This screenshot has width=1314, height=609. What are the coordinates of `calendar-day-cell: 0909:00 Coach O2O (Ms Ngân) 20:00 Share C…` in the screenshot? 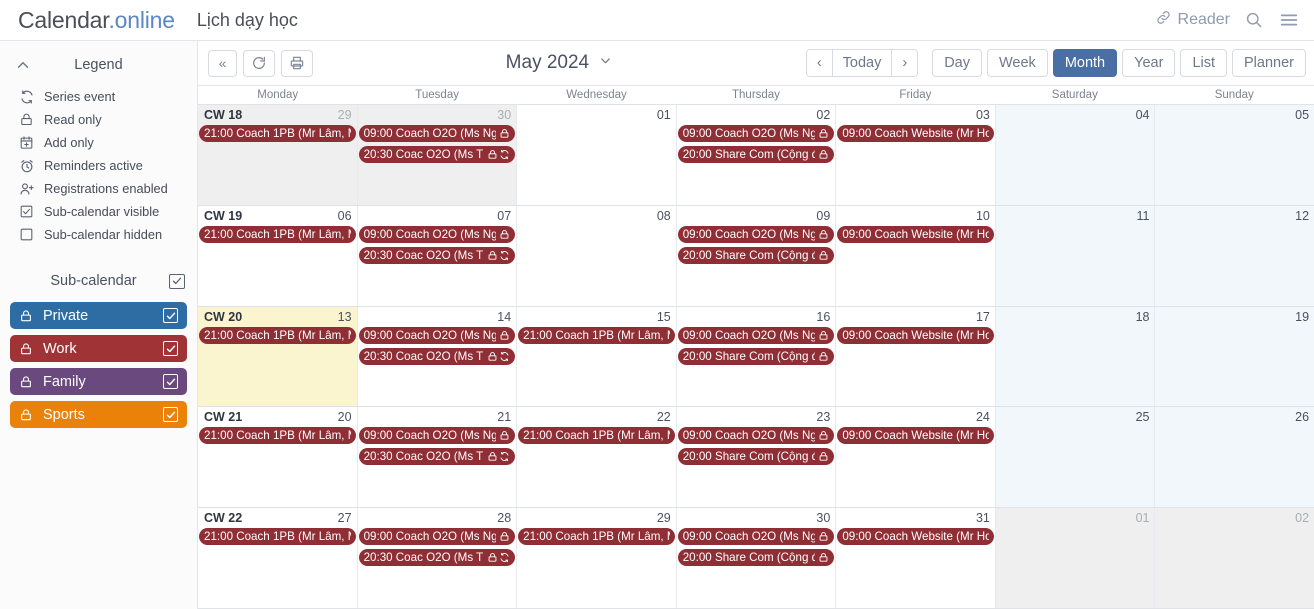 It's located at (756, 255).